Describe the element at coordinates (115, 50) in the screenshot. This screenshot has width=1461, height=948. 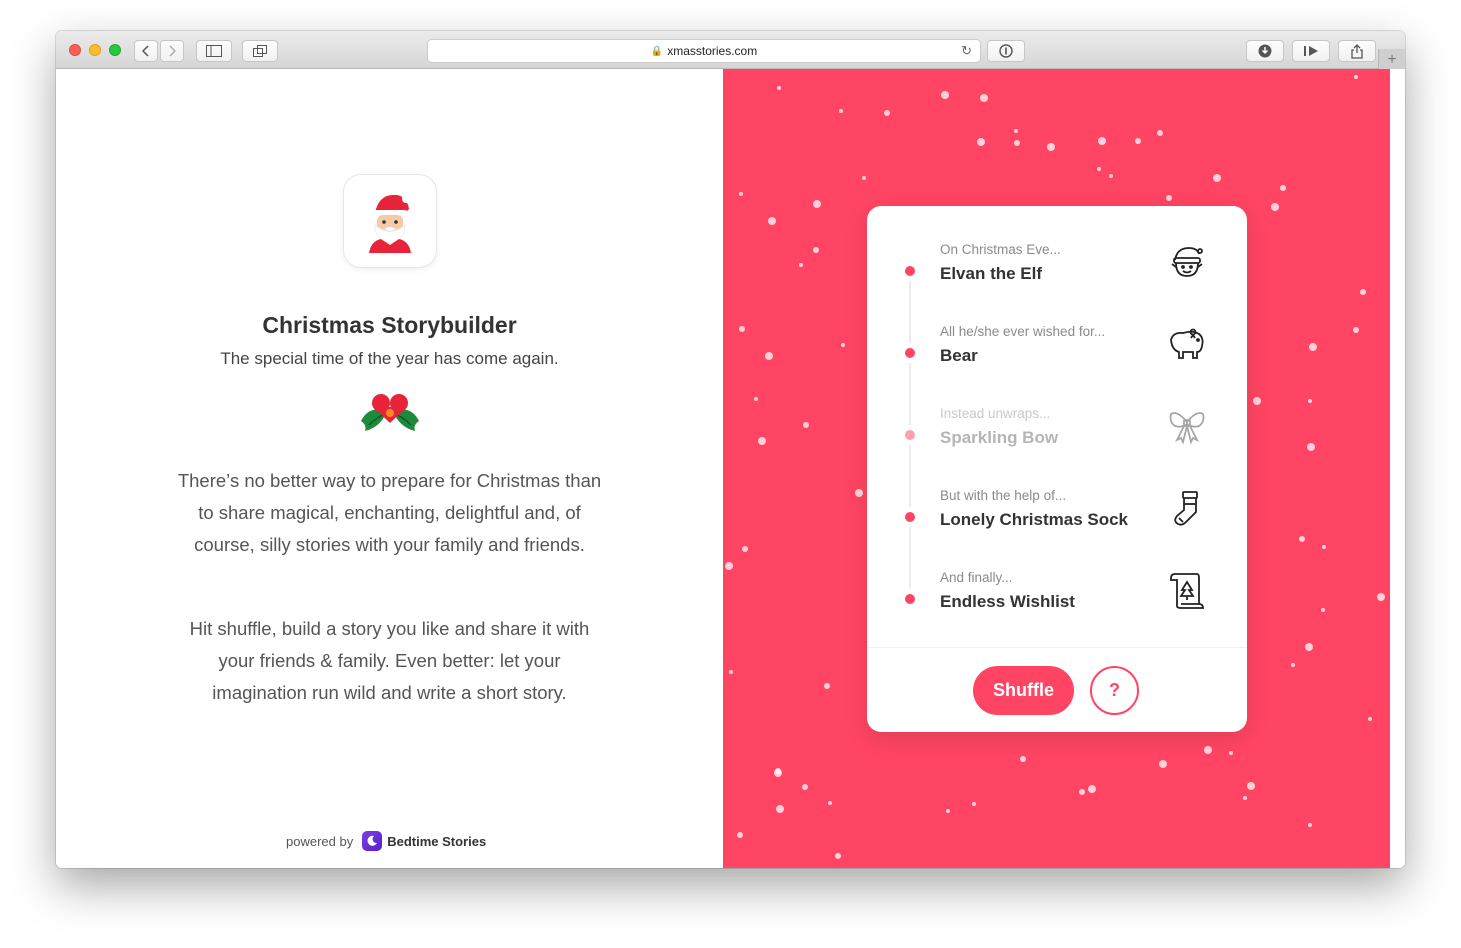
I see `zoom-window-button` at that location.